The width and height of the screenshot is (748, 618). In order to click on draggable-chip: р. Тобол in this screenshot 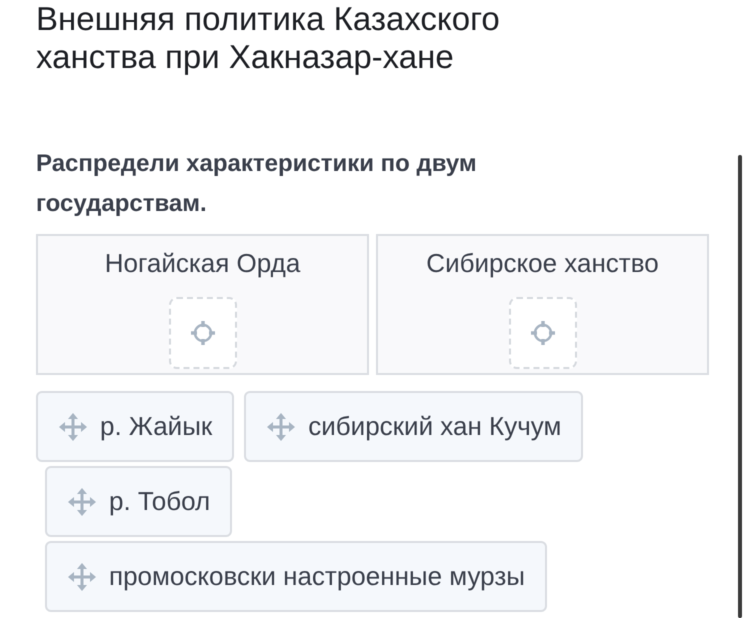, I will do `click(138, 501)`.